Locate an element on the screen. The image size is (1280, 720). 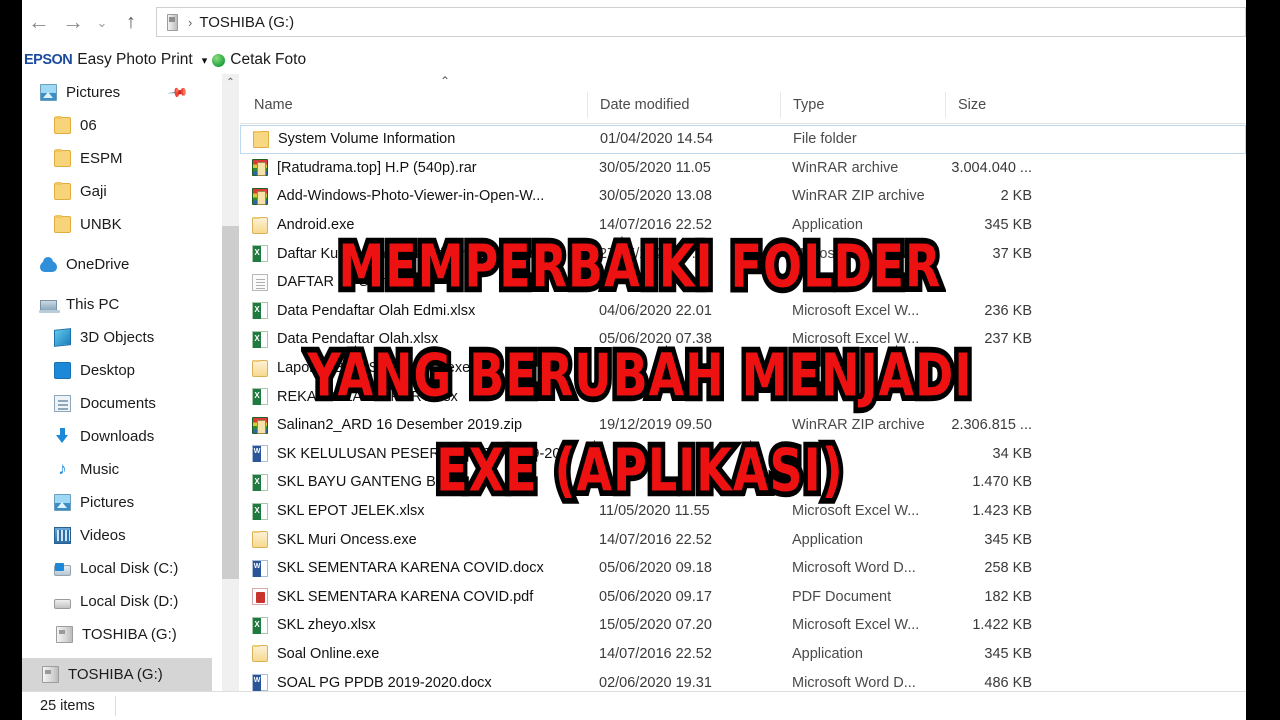
table-row: REKAP NILAI RAPORT.xlsx is located at coordinates (743, 396).